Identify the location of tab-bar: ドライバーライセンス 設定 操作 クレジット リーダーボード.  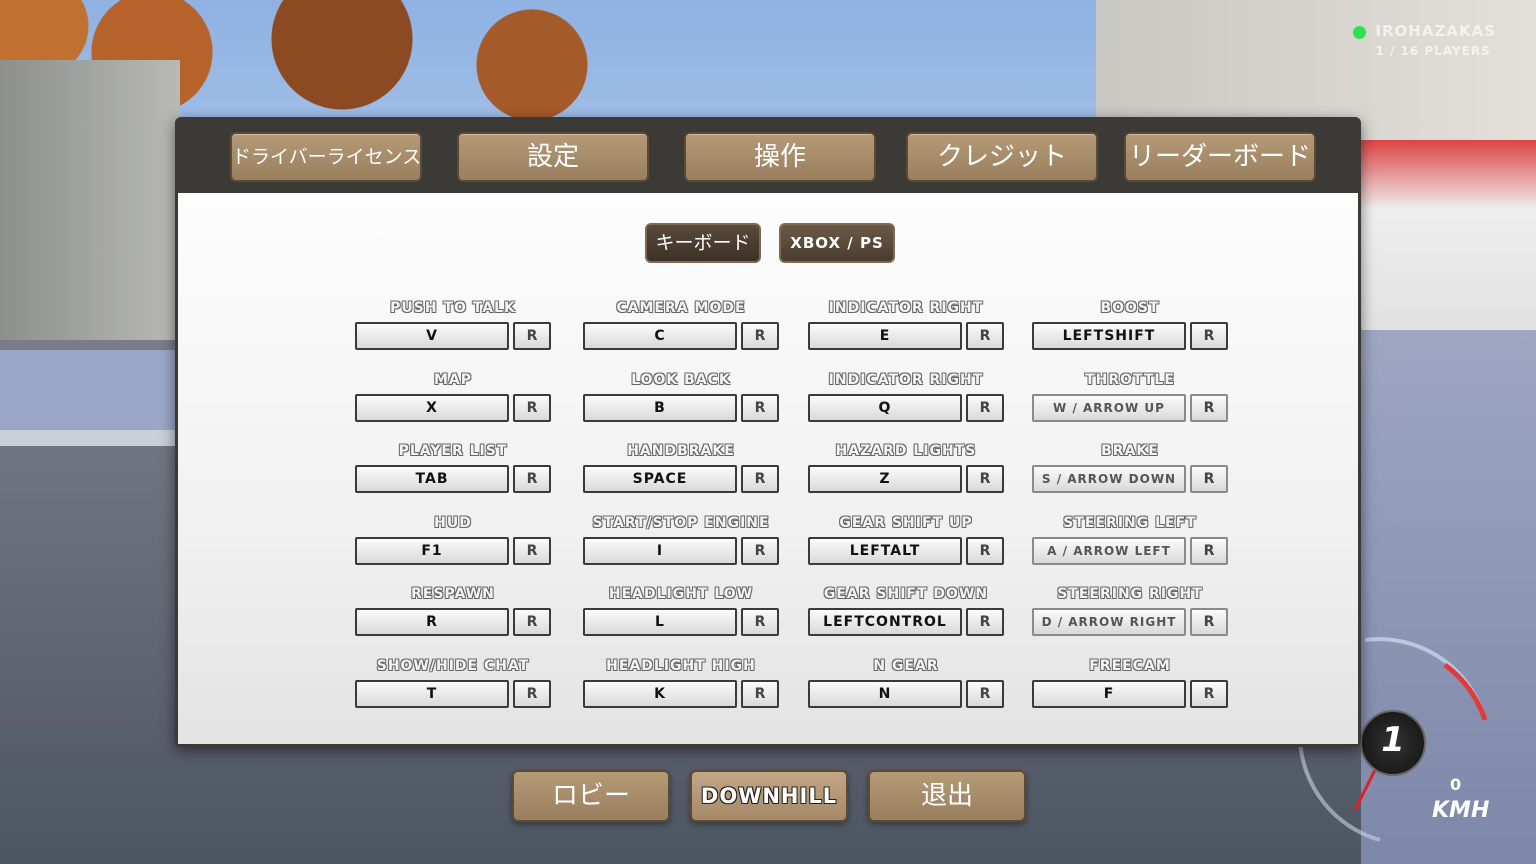
(768, 155).